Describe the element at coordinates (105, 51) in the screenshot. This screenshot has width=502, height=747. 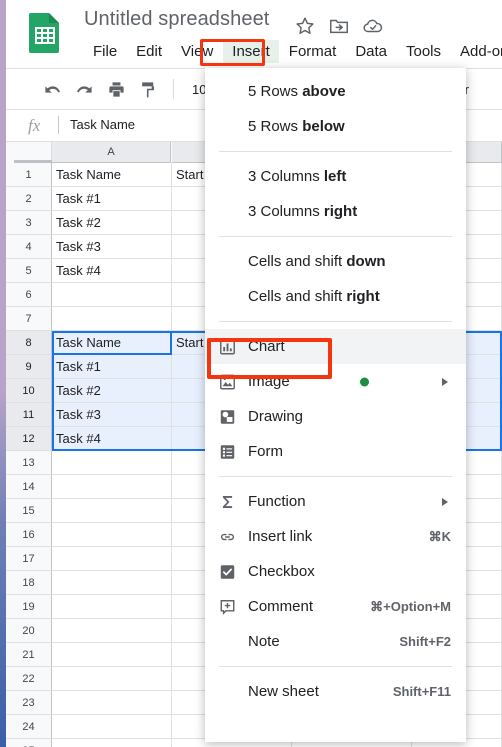
I see `menu-file: File` at that location.